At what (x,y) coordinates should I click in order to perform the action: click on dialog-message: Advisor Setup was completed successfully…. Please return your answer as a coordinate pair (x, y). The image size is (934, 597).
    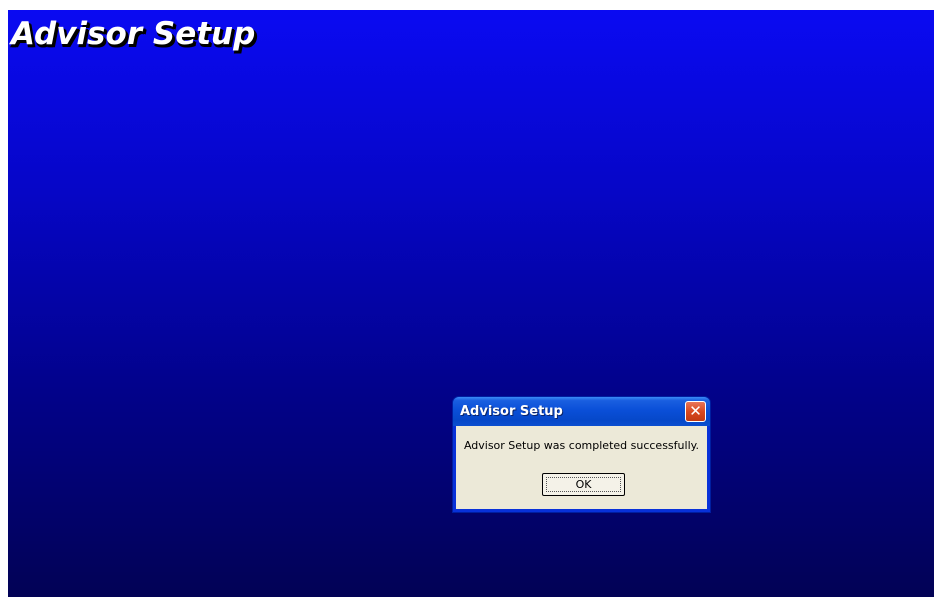
    Looking at the image, I should click on (581, 445).